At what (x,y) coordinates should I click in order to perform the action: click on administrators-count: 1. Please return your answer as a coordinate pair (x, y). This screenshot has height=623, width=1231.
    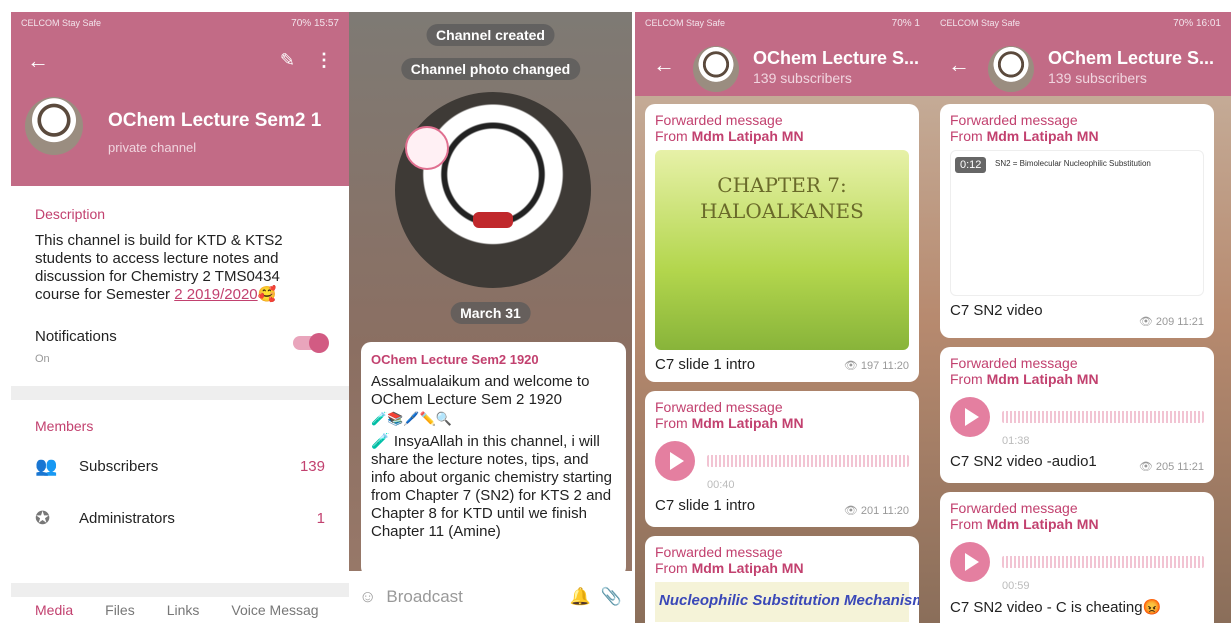
    Looking at the image, I should click on (320, 518).